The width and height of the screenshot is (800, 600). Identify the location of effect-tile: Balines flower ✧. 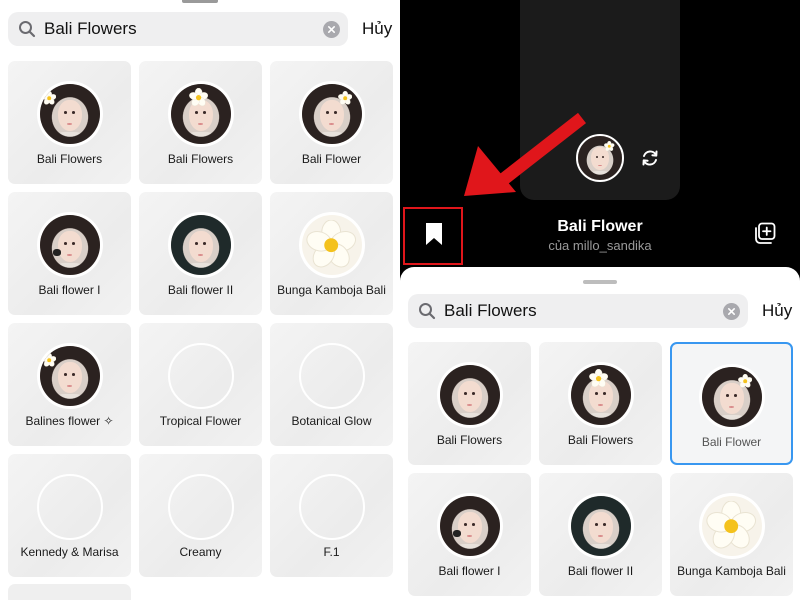
(69, 384).